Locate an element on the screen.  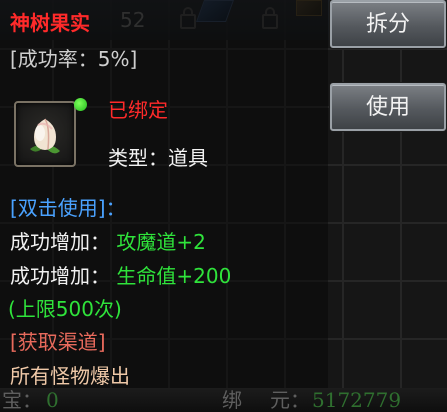
item-icon-slot is located at coordinates (45, 134).